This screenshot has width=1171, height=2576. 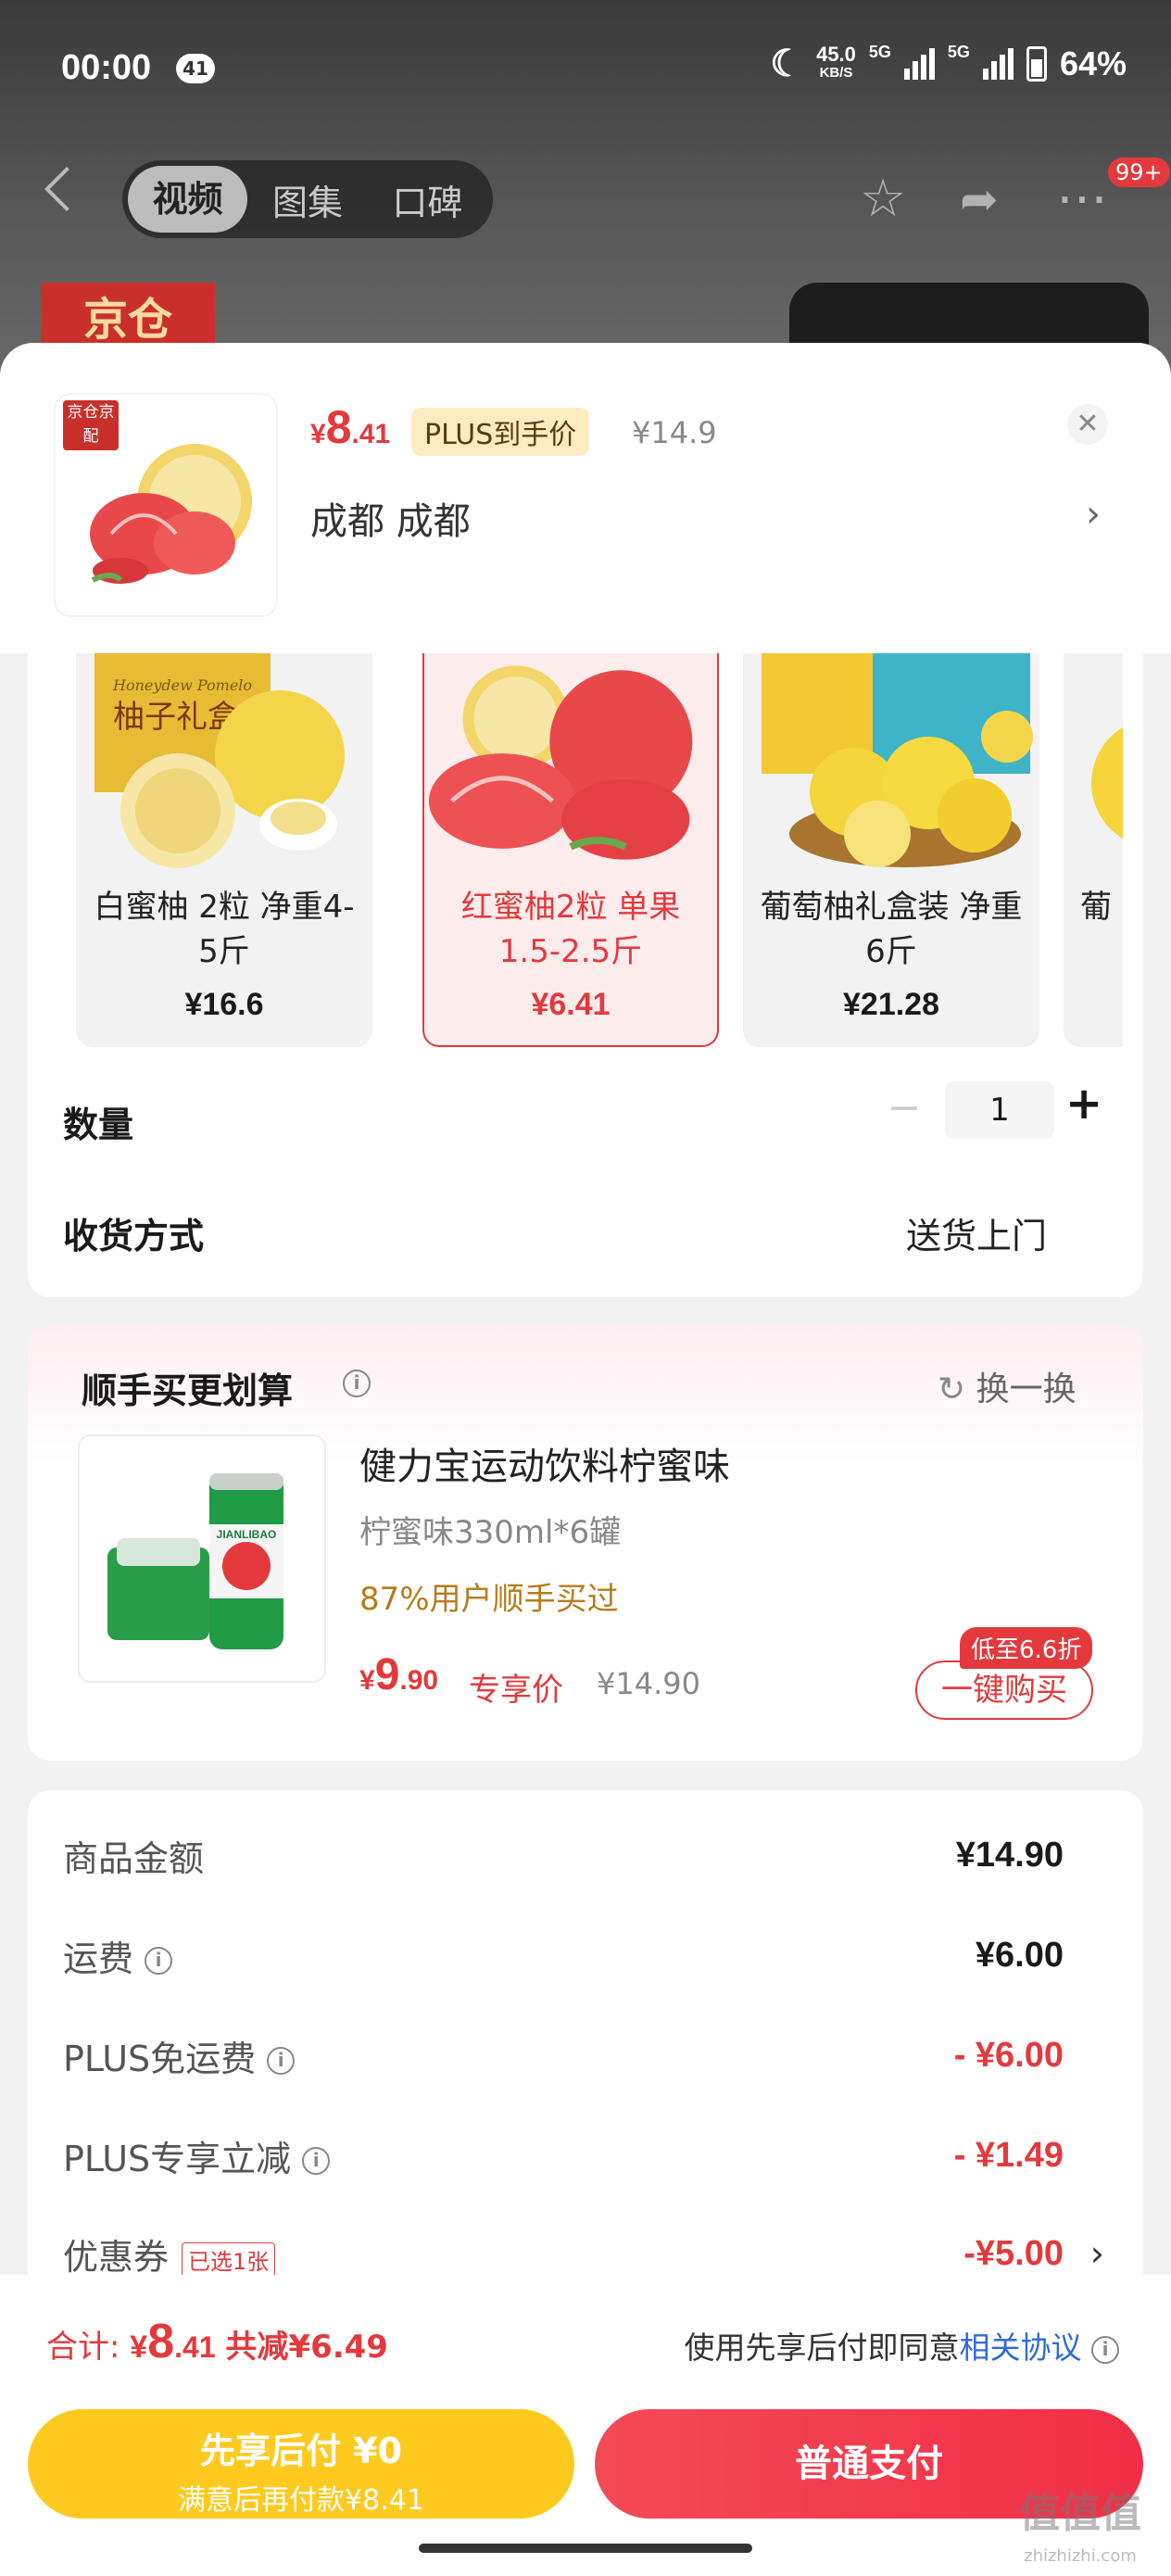 What do you see at coordinates (91, 425) in the screenshot?
I see `jd-badge: 京仓京配` at bounding box center [91, 425].